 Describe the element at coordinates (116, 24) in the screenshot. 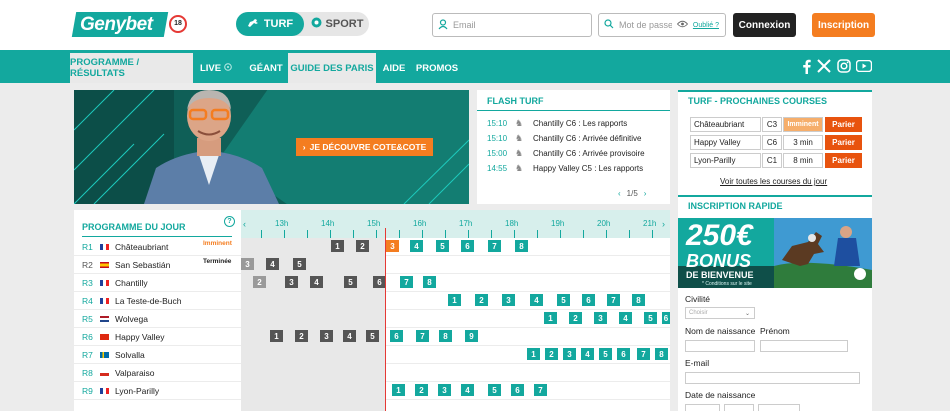

I see `logo: Genybet` at that location.